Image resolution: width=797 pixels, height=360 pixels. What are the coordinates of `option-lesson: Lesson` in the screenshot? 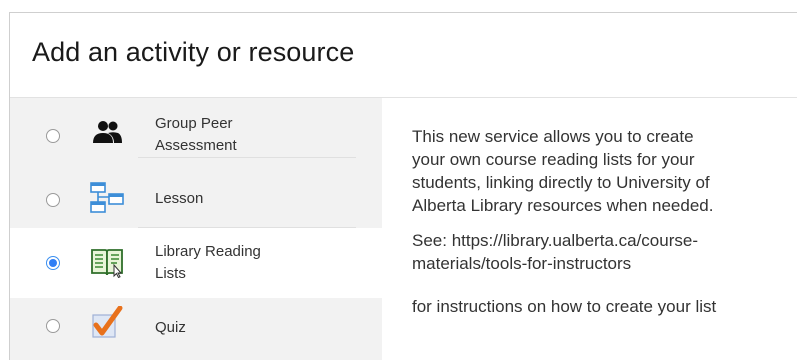 It's located at (196, 199).